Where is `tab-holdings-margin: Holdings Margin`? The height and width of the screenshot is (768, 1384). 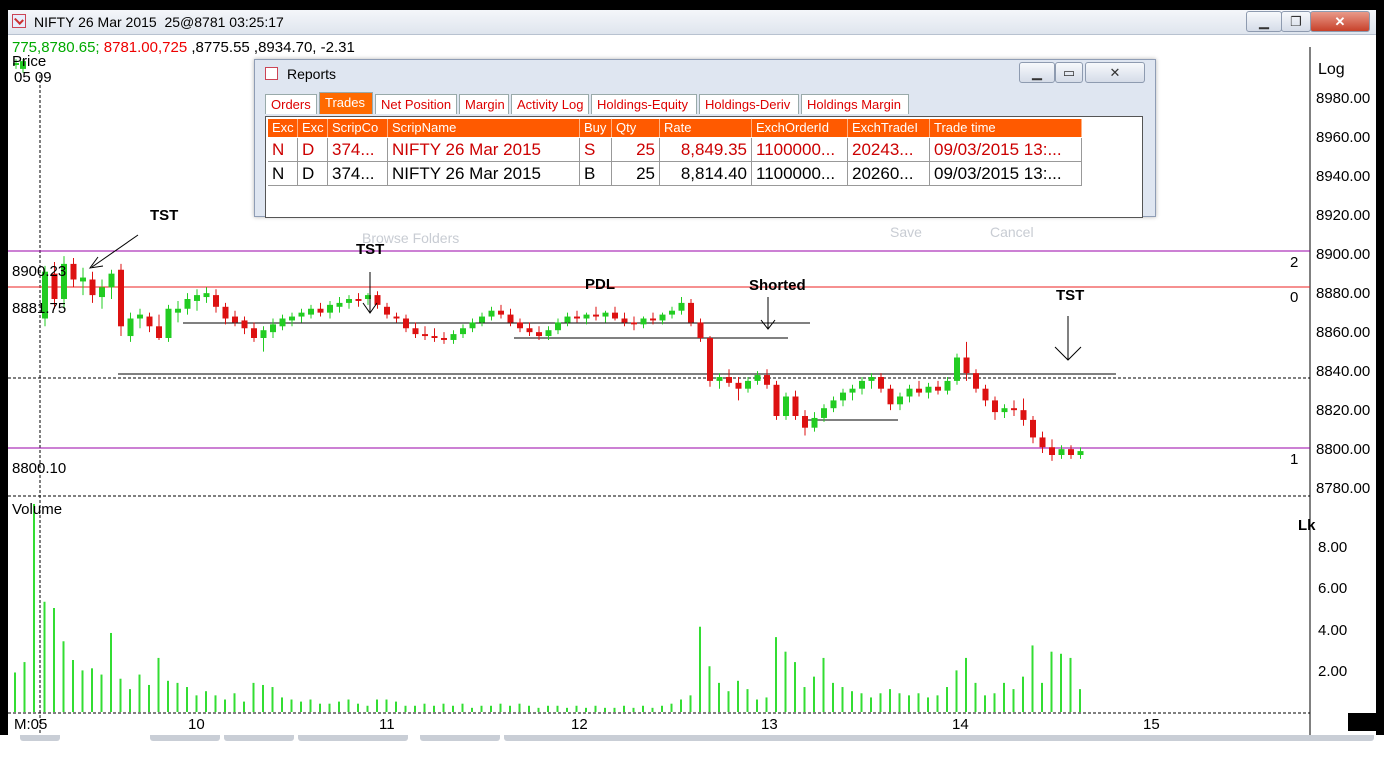
tab-holdings-margin: Holdings Margin is located at coordinates (855, 104).